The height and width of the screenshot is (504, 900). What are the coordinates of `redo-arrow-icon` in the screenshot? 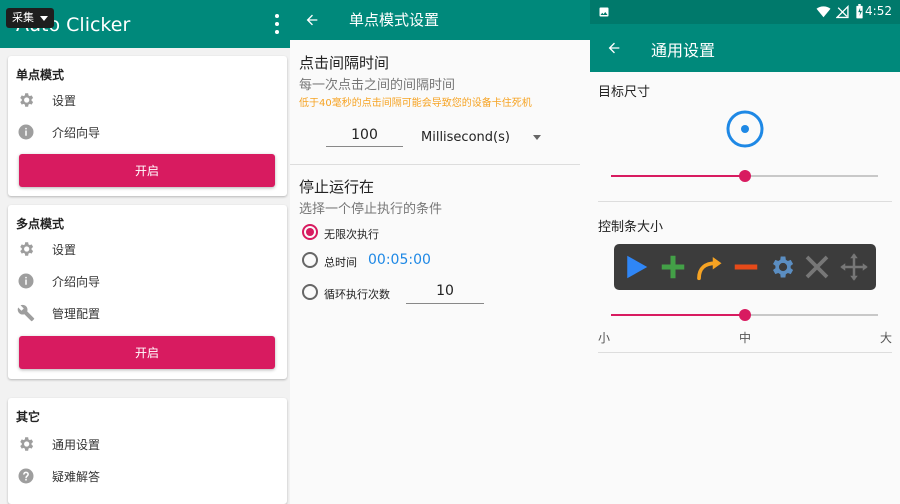 It's located at (709, 269).